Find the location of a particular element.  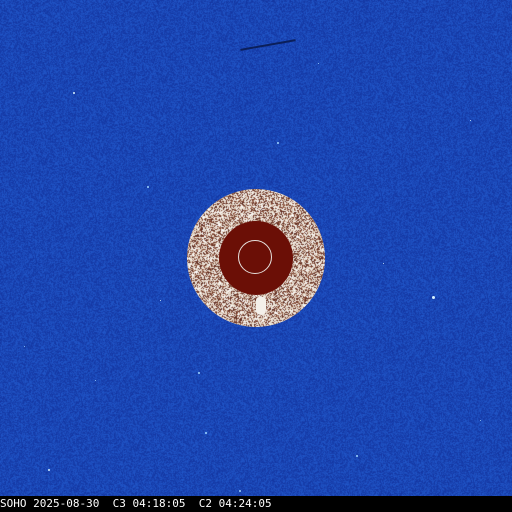

c3-label: C3 is located at coordinates (119, 503).